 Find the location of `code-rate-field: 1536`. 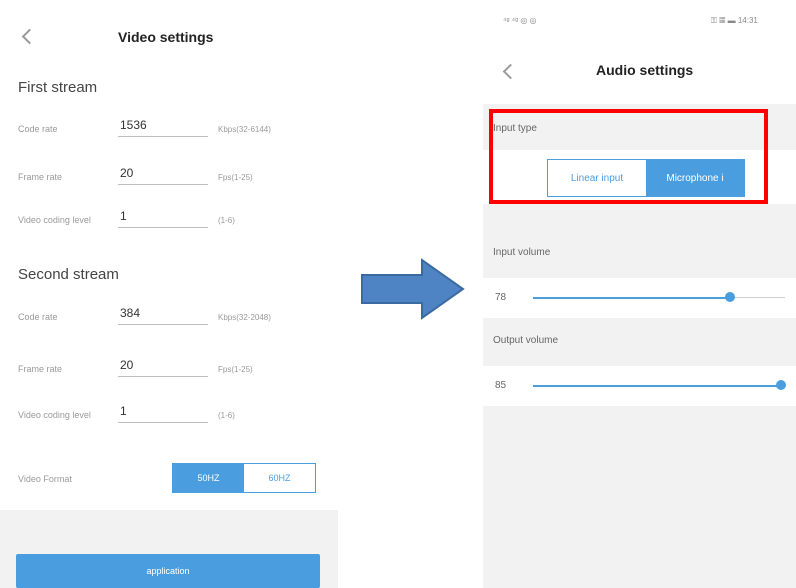

code-rate-field: 1536 is located at coordinates (163, 127).